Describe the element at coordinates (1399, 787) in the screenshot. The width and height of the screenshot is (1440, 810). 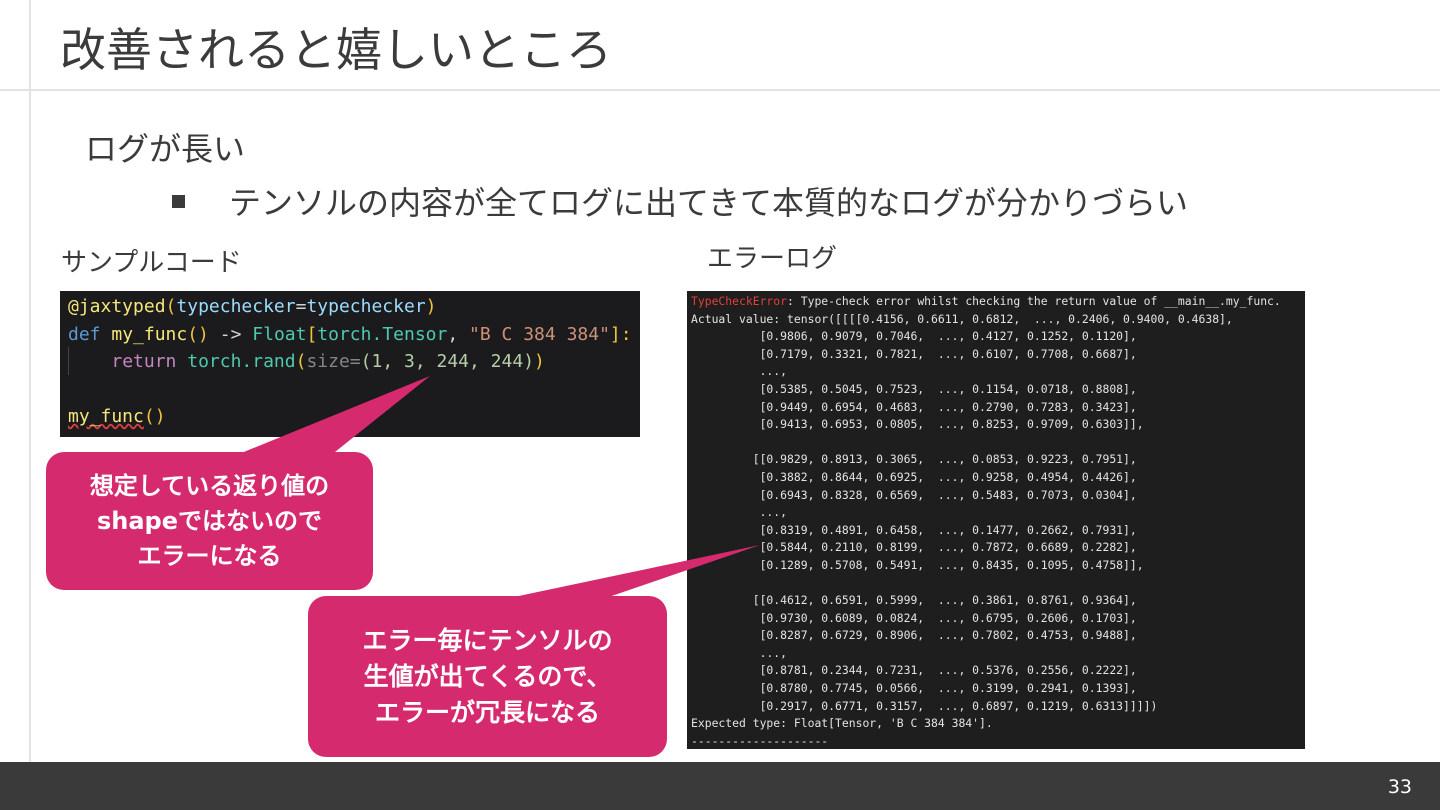
I see `page-number: 33` at that location.